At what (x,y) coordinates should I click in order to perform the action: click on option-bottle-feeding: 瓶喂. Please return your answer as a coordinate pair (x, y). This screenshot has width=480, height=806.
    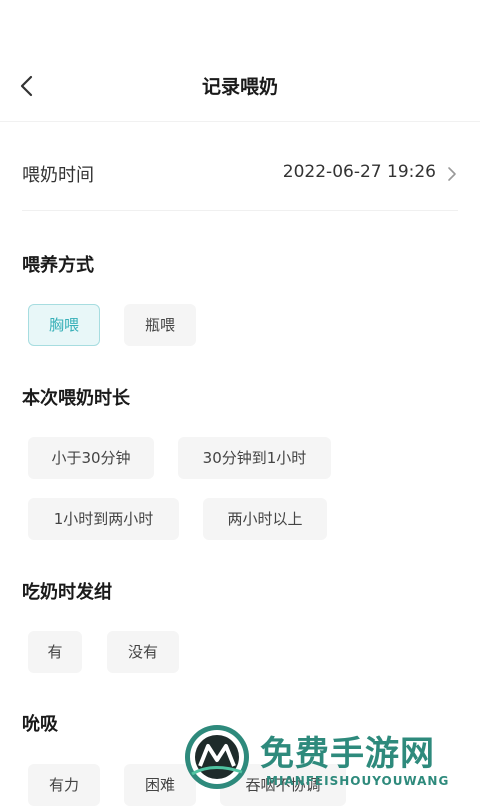
    Looking at the image, I should click on (160, 325).